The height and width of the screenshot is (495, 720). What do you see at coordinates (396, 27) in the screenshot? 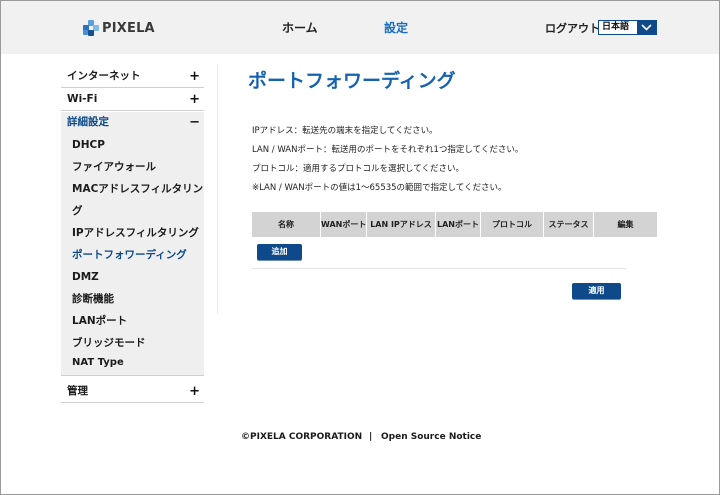
I see `nav-settings: 設定` at bounding box center [396, 27].